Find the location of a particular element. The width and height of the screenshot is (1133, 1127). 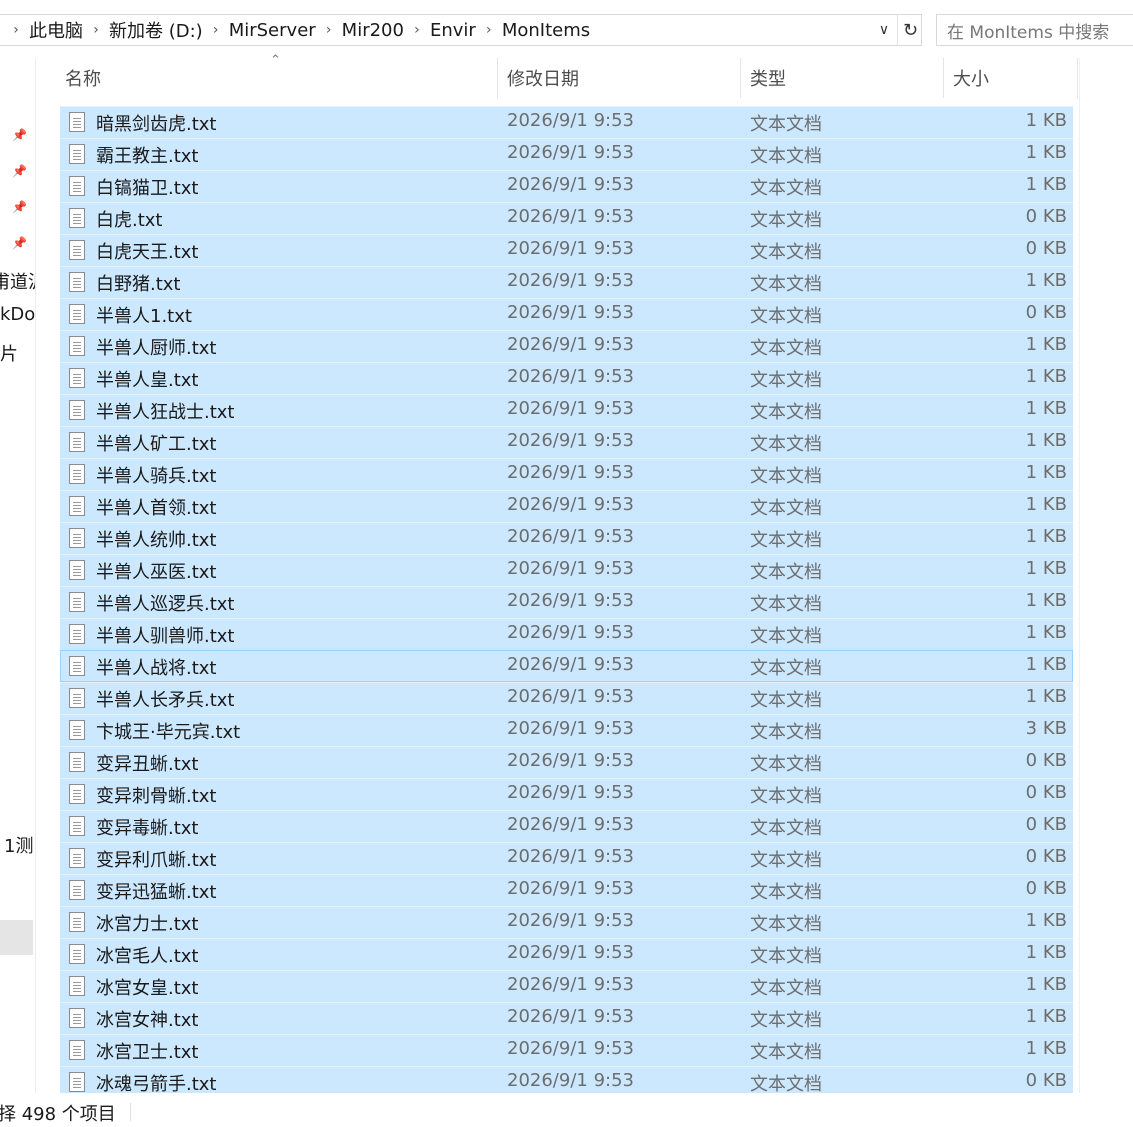

file-row: 变异毒蜥.txt 2026/9/1 9:53 文本文档 0 KB is located at coordinates (566, 826).